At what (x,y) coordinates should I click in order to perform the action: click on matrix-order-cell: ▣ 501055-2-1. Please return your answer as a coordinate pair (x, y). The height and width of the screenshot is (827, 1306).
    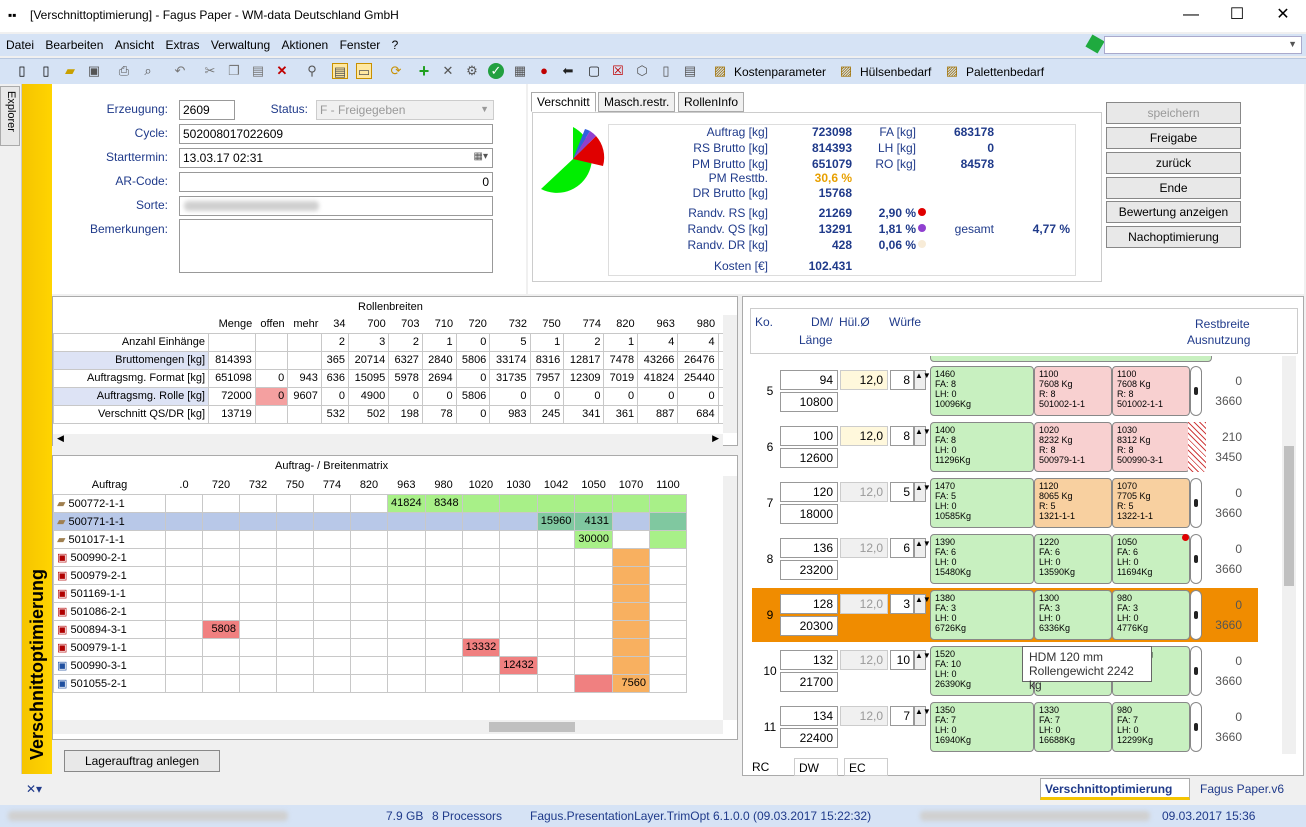
    Looking at the image, I should click on (109, 683).